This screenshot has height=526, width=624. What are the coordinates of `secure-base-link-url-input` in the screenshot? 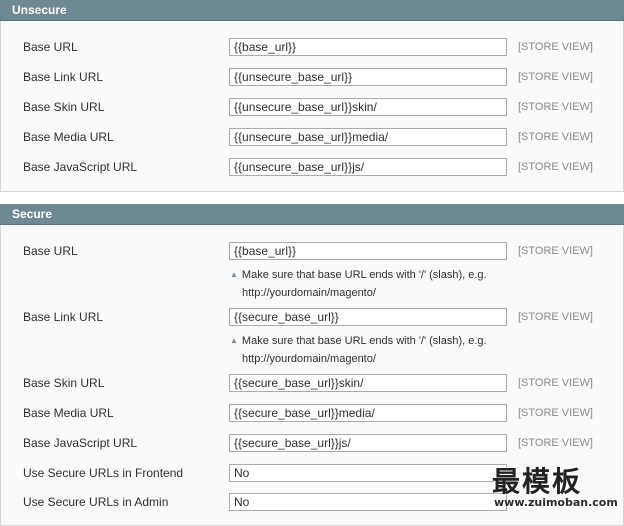 It's located at (368, 317).